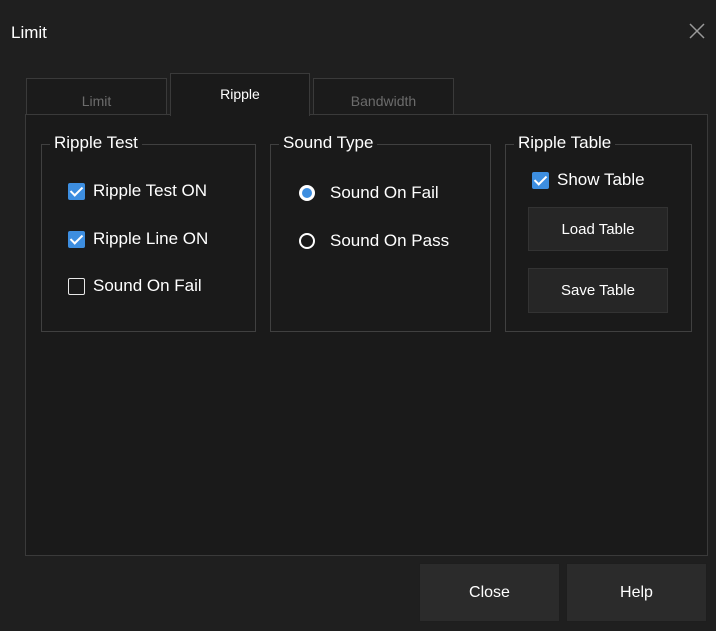  I want to click on dialog-title: Limit, so click(29, 32).